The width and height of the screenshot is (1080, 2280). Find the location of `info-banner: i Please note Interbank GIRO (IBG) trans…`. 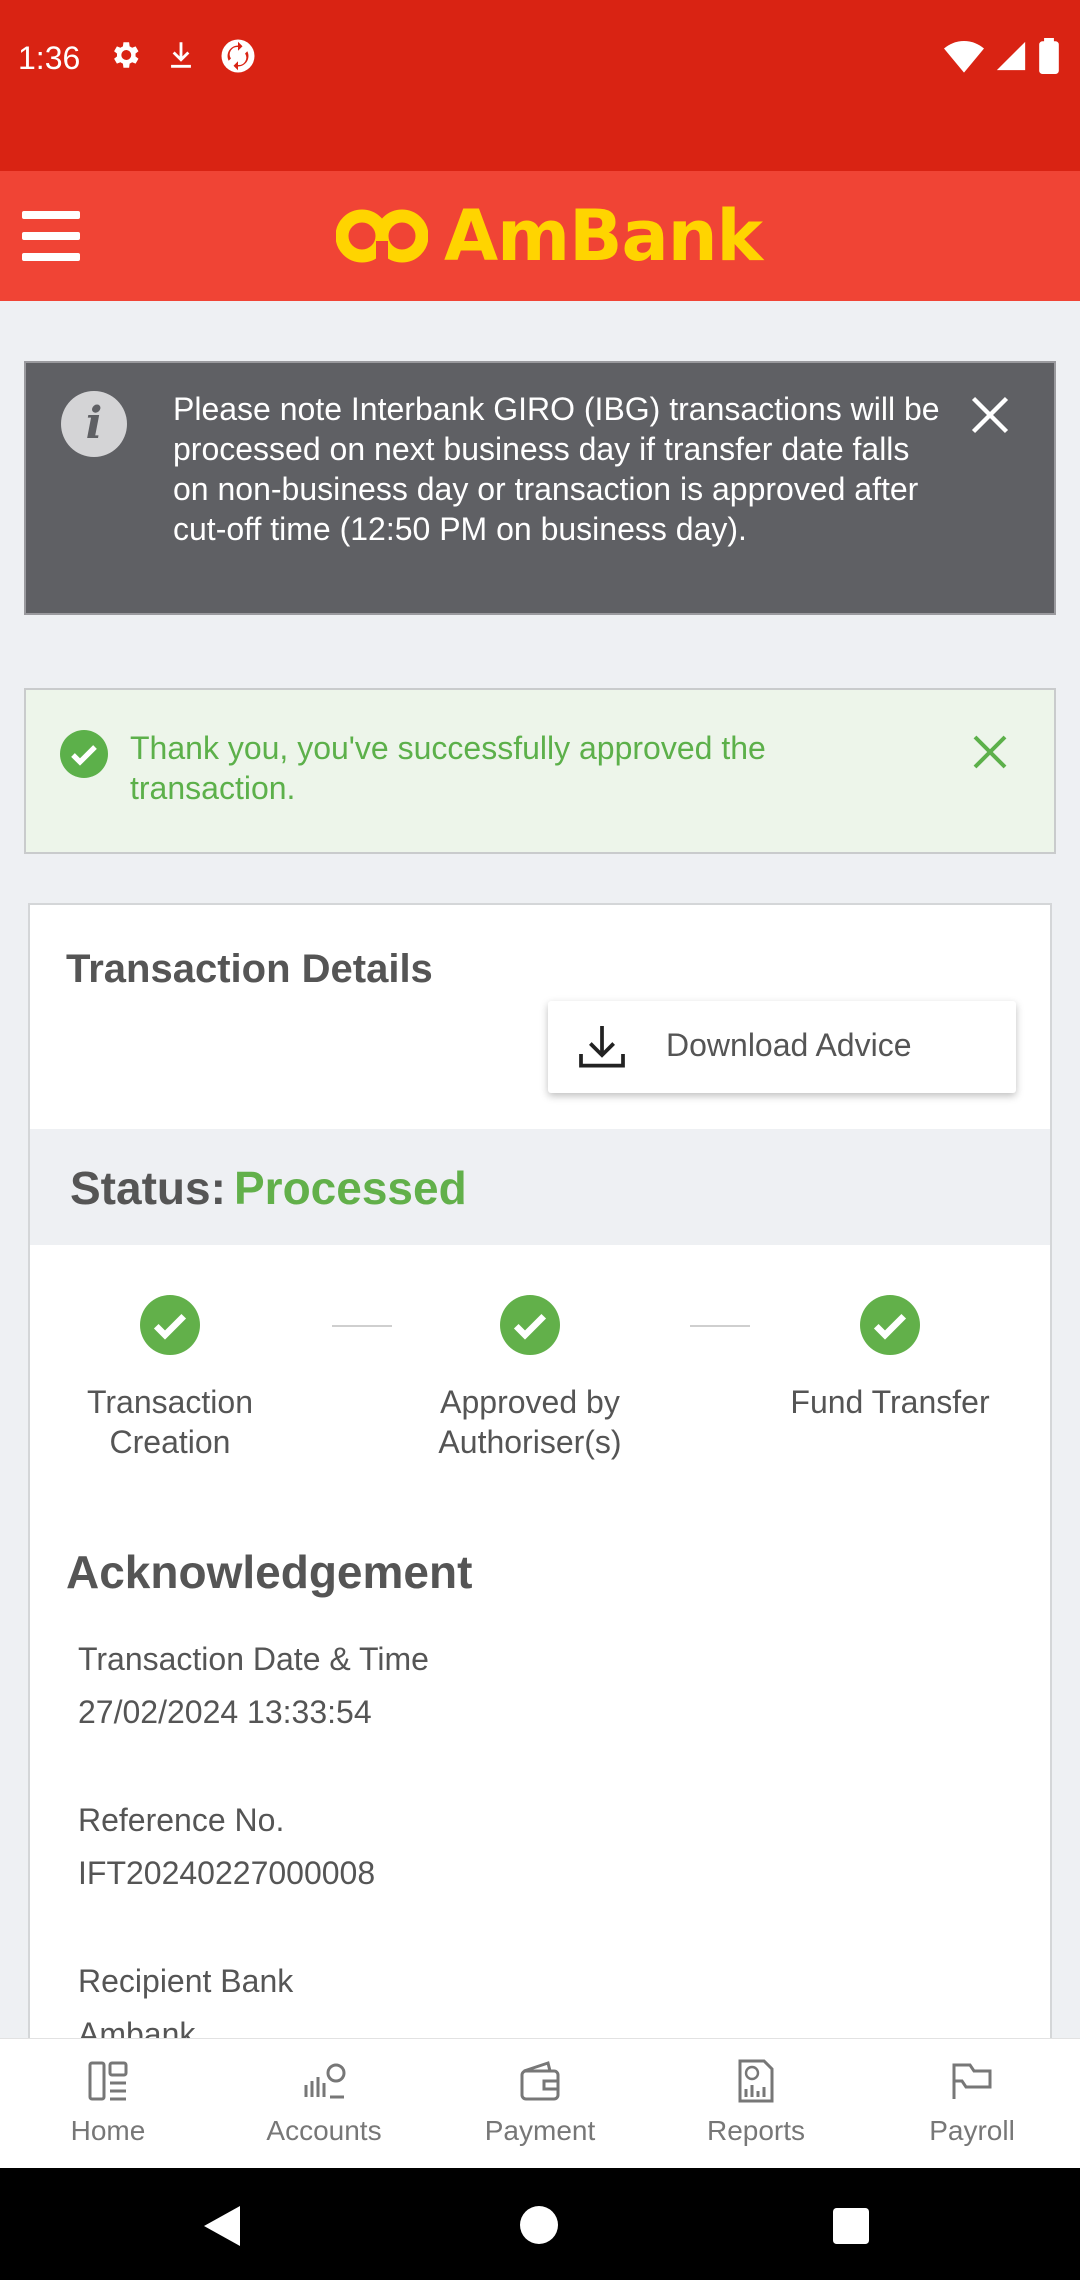

info-banner: i Please note Interbank GIRO (IBG) trans… is located at coordinates (540, 488).